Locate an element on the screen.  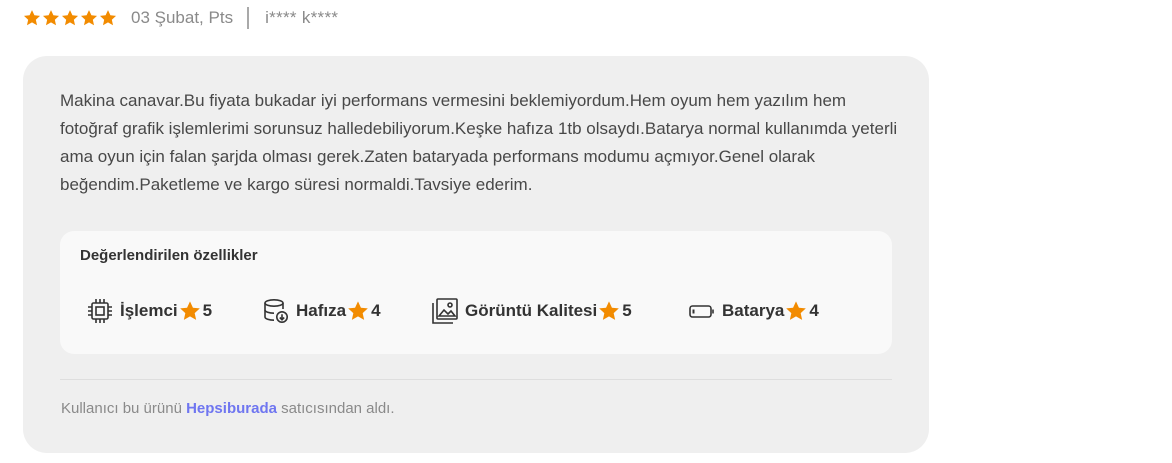
feature-processor: İşlemci 5 is located at coordinates (149, 311).